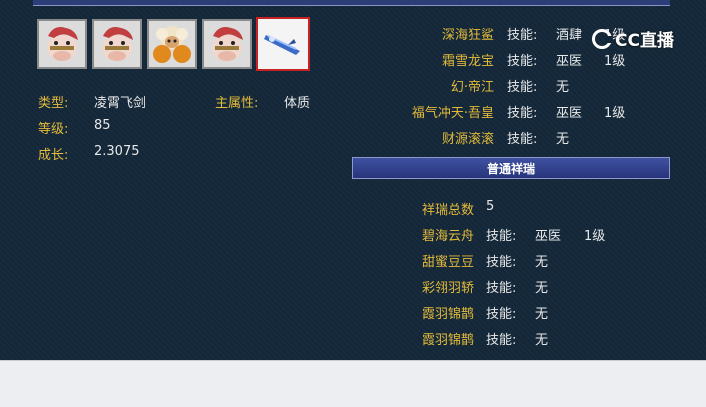  I want to click on list-item-name: 甜蜜豆豆, so click(447, 262).